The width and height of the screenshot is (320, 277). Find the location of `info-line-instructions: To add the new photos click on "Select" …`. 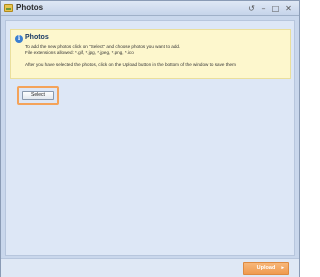

info-line-instructions: To add the new photos click on "Select" … is located at coordinates (103, 46).